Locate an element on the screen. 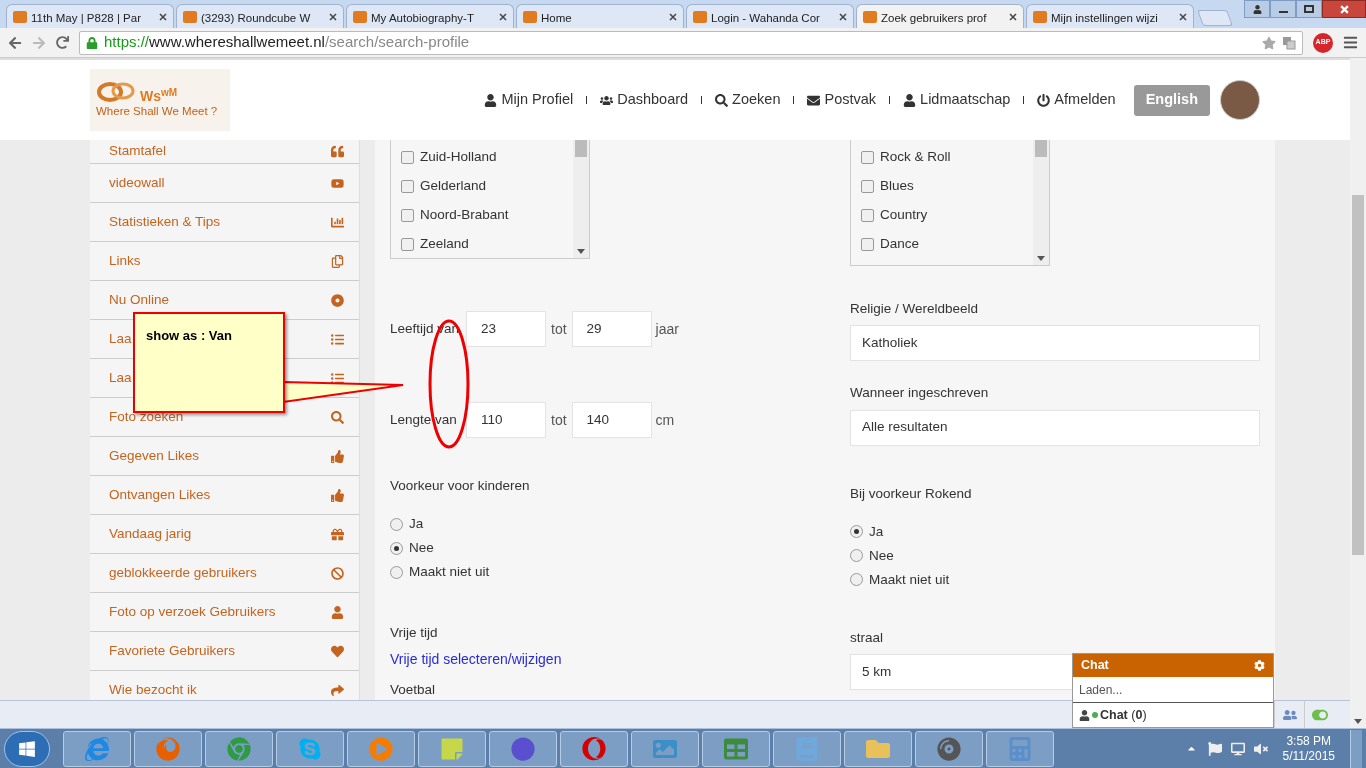  browser-tab: My Autobiography-T is located at coordinates (430, 16).